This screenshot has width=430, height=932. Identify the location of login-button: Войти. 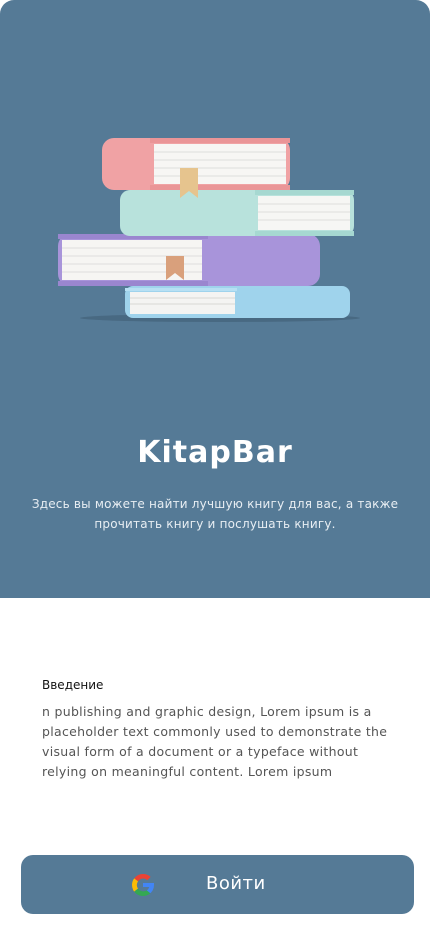
(217, 884).